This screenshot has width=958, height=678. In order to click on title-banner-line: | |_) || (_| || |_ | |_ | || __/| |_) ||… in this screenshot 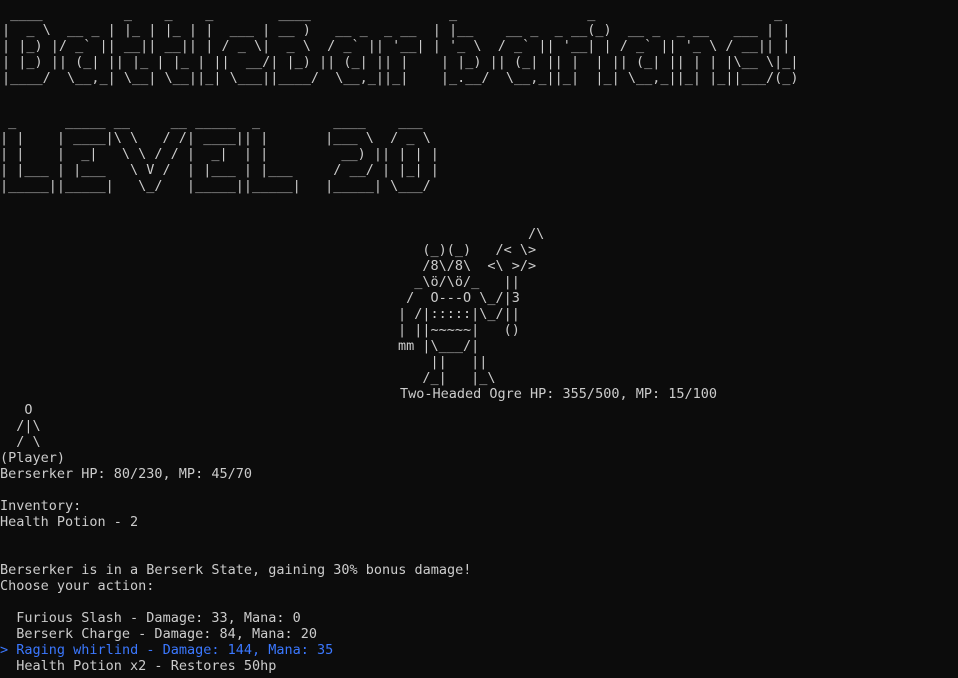, I will do `click(400, 62)`.